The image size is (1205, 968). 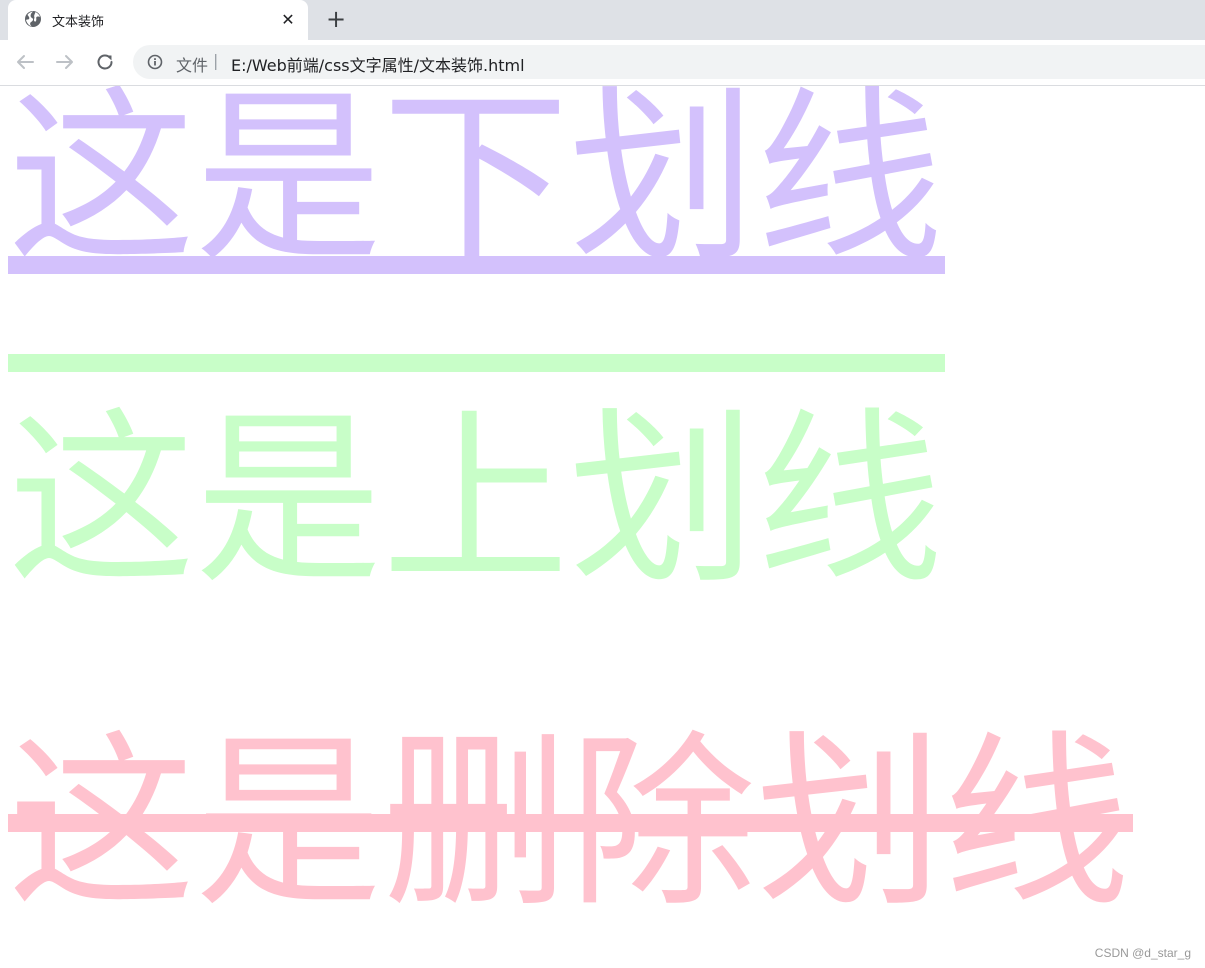 What do you see at coordinates (155, 62) in the screenshot?
I see `info-icon` at bounding box center [155, 62].